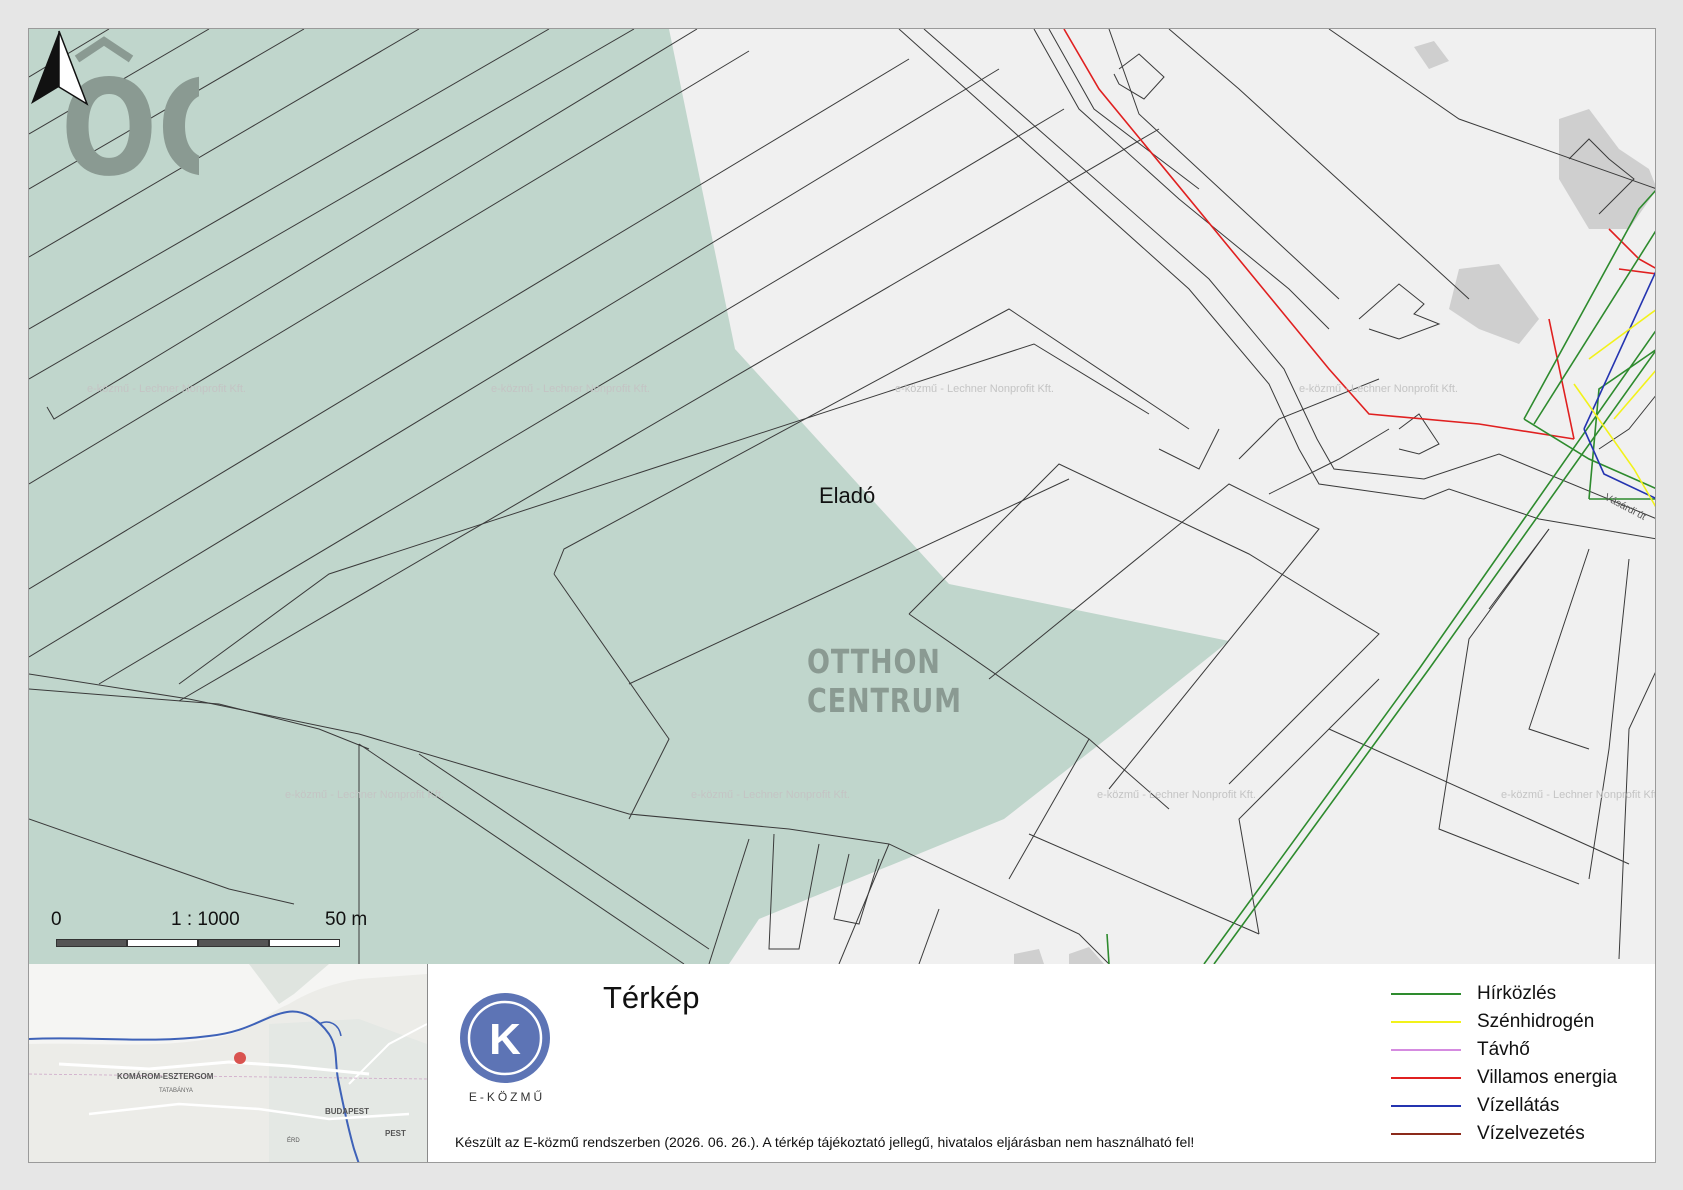  What do you see at coordinates (1625, 507) in the screenshot?
I see `street-label: Vásárdi út` at bounding box center [1625, 507].